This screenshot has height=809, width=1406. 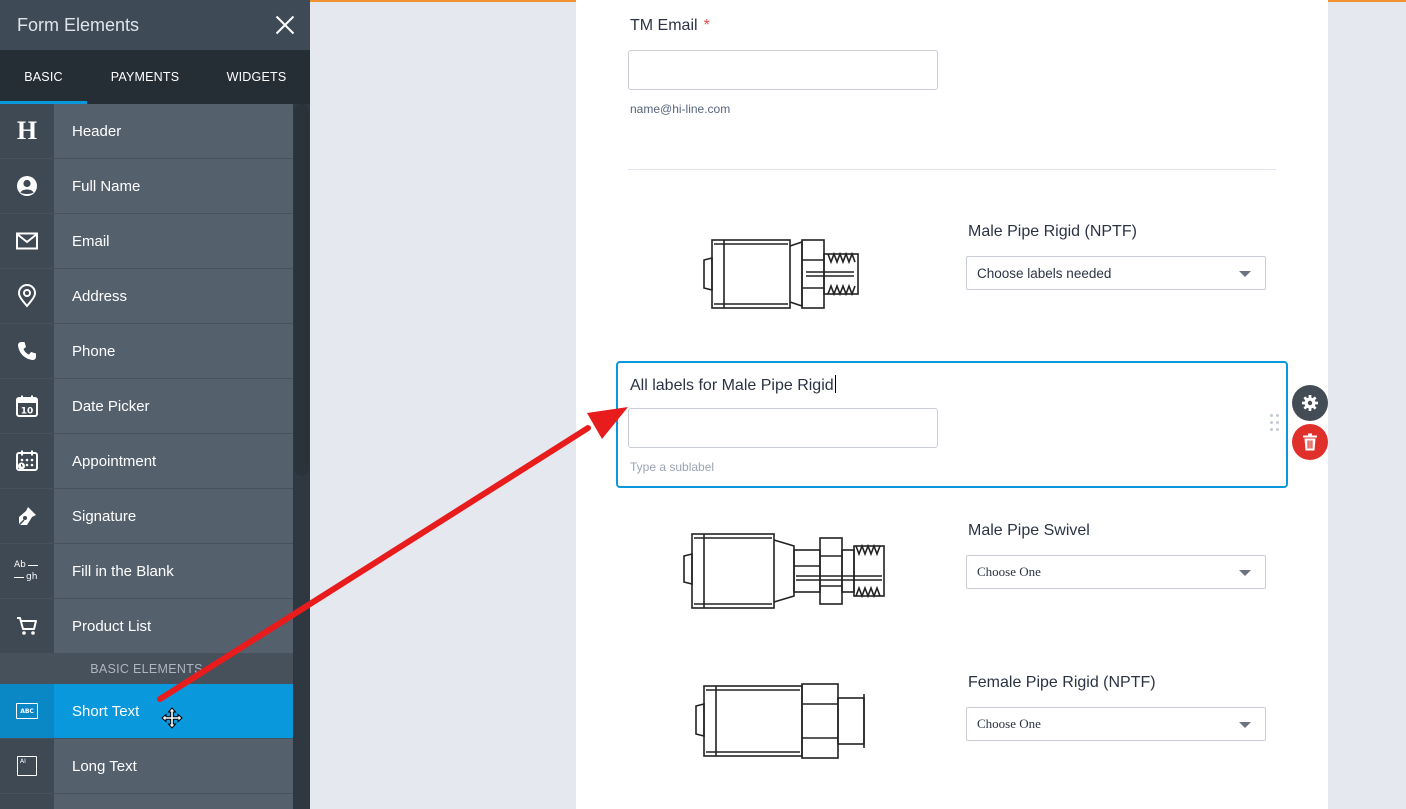 What do you see at coordinates (27, 241) in the screenshot?
I see `envelope-icon` at bounding box center [27, 241].